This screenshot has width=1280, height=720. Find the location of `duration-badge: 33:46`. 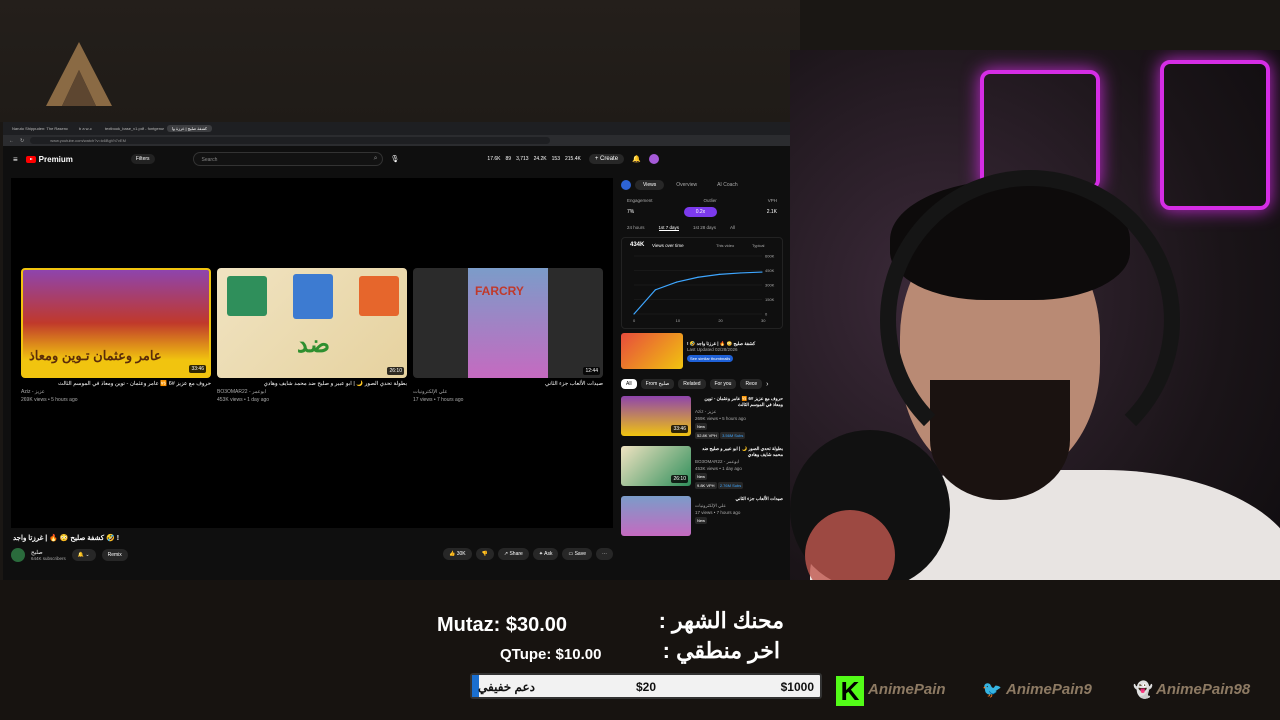

duration-badge: 33:46 is located at coordinates (197, 369).